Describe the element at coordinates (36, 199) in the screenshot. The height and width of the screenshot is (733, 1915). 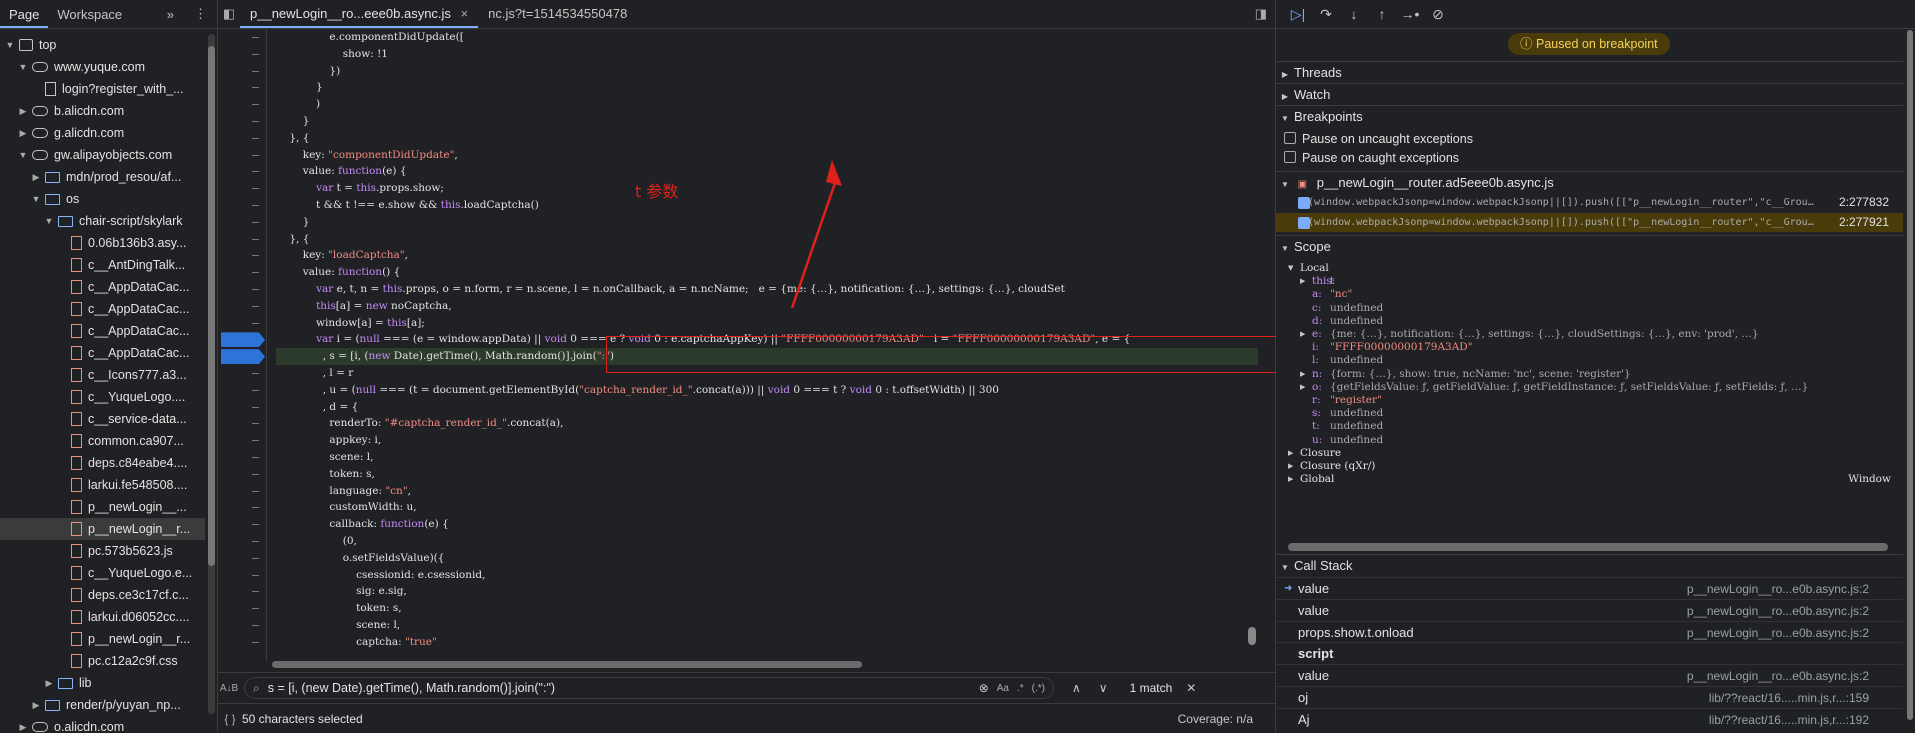
I see `collapse-arrow-icon: ▼` at that location.